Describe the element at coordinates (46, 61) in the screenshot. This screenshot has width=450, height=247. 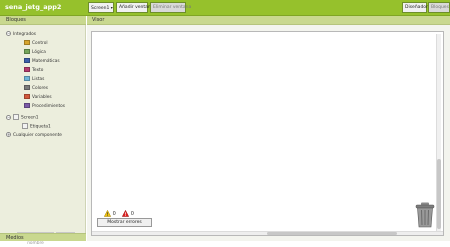
I see `tree-item-label: Matemáticas` at that location.